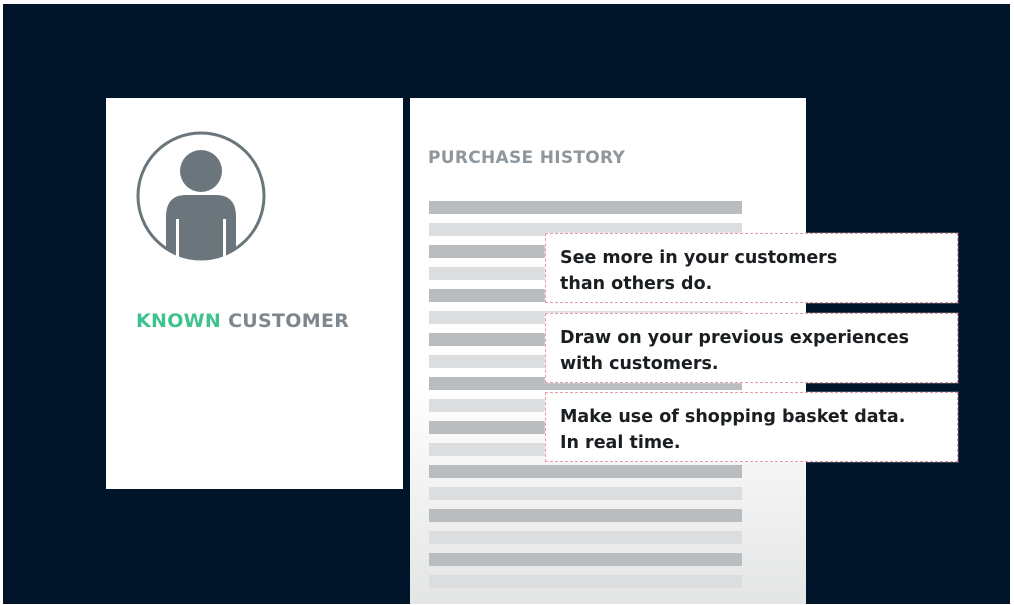 This screenshot has height=605, width=1014. What do you see at coordinates (699, 258) in the screenshot?
I see `callout-line: See more in your customers` at bounding box center [699, 258].